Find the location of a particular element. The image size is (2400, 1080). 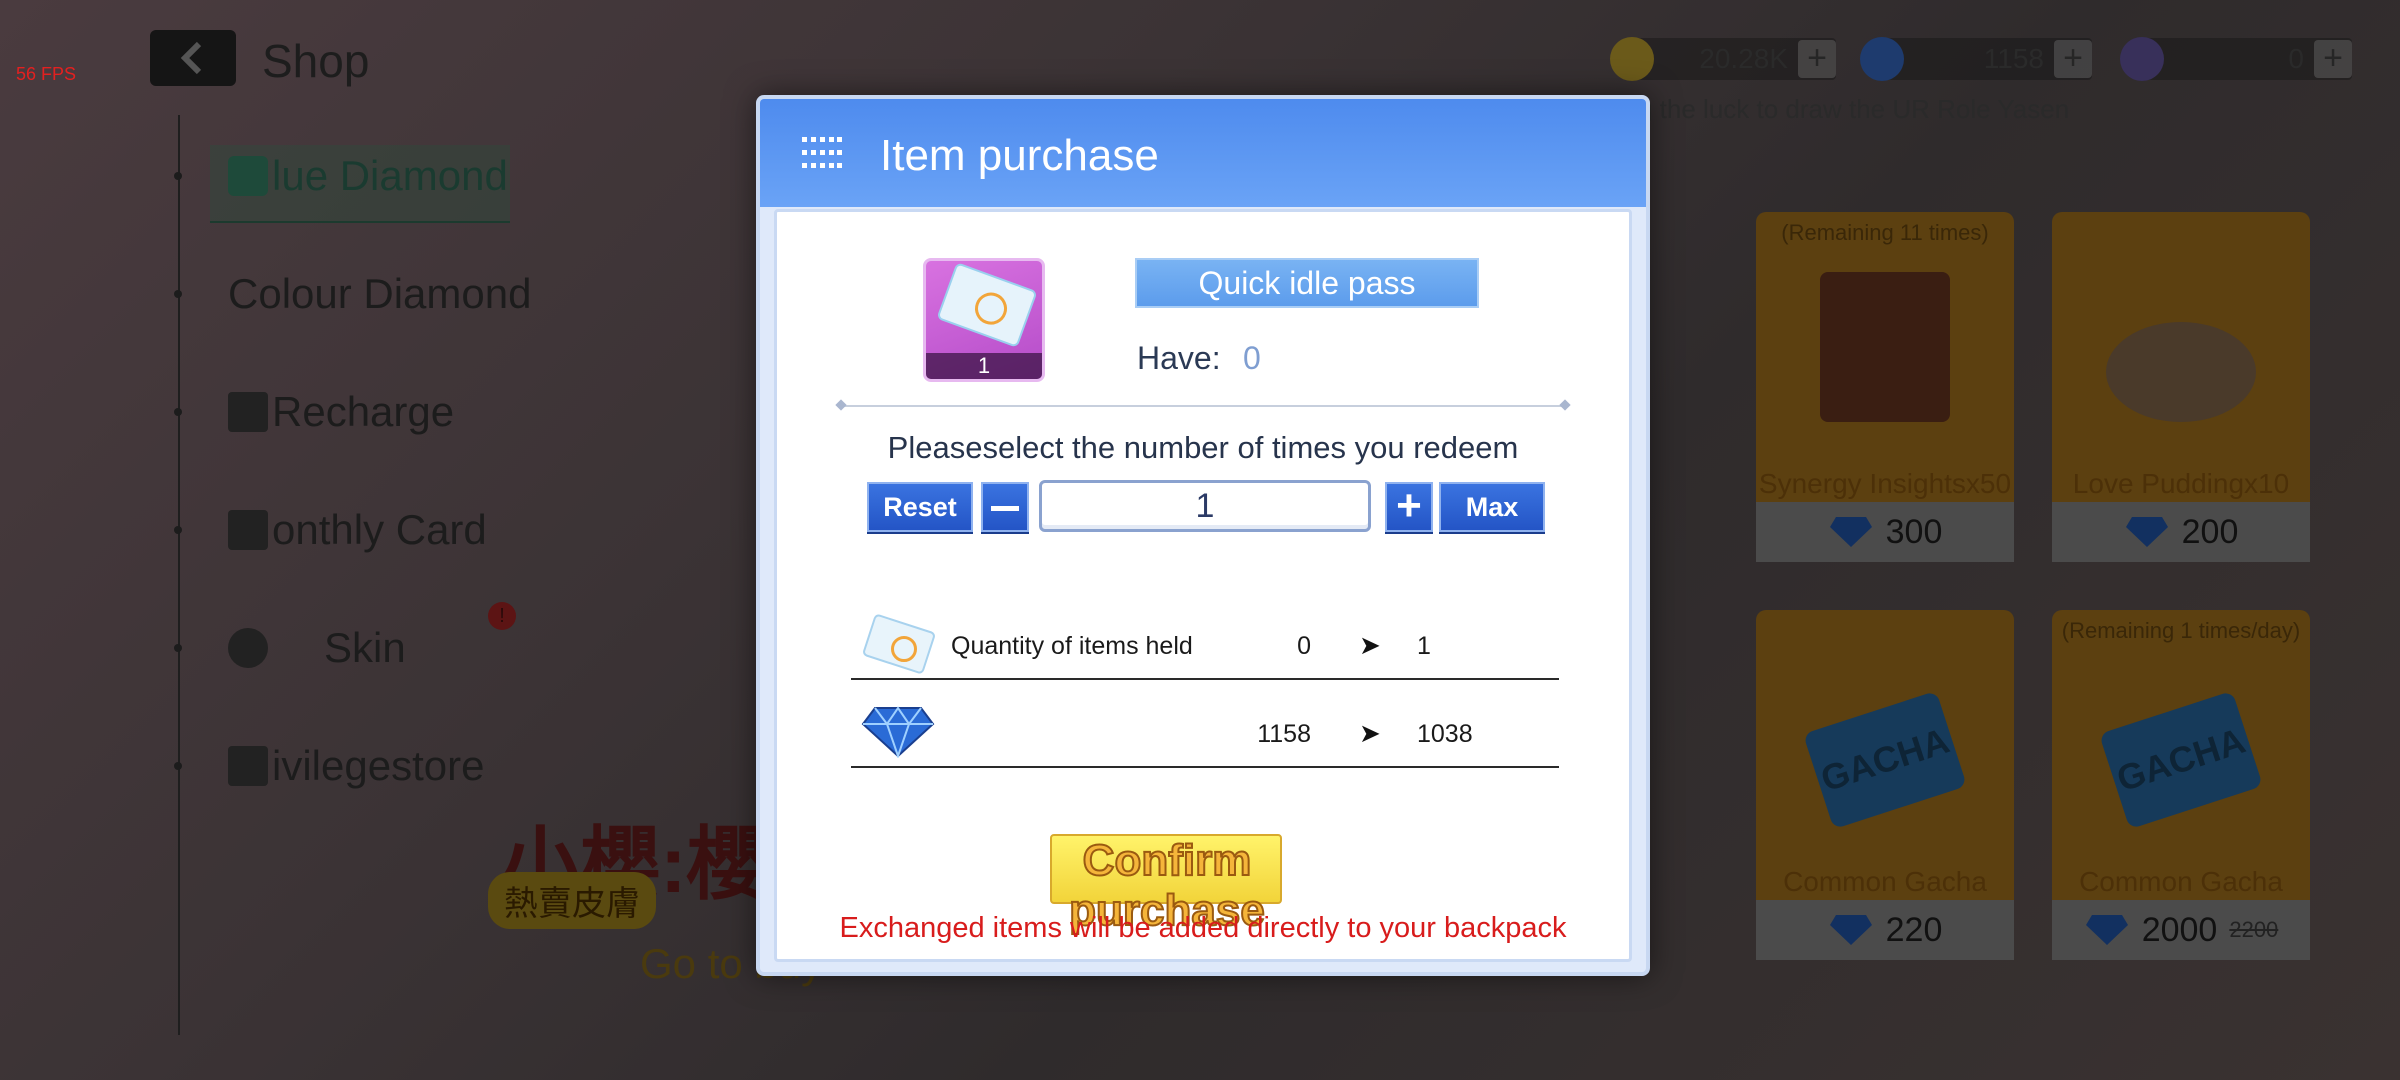

sidebar-item-recharge: Recharge is located at coordinates (314, 412).